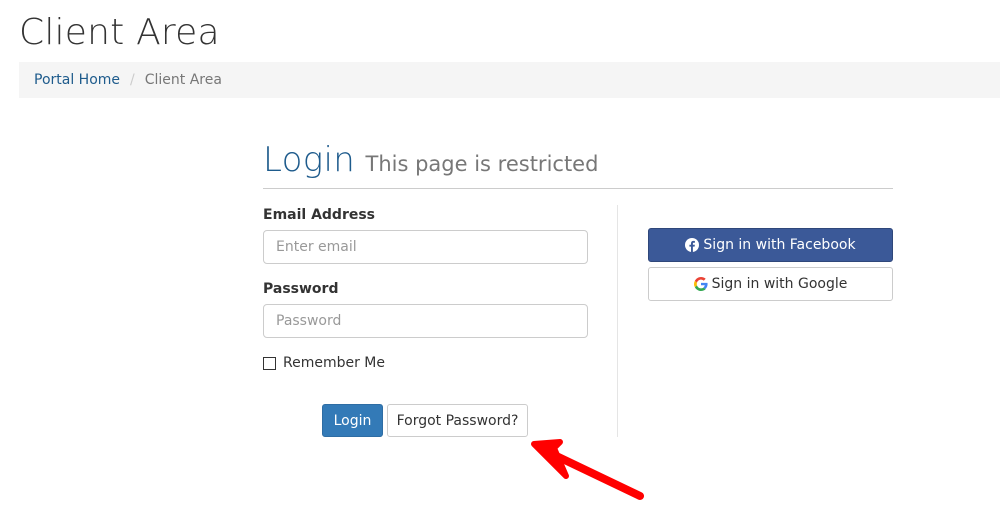  I want to click on remember-me-checkbox, so click(269, 363).